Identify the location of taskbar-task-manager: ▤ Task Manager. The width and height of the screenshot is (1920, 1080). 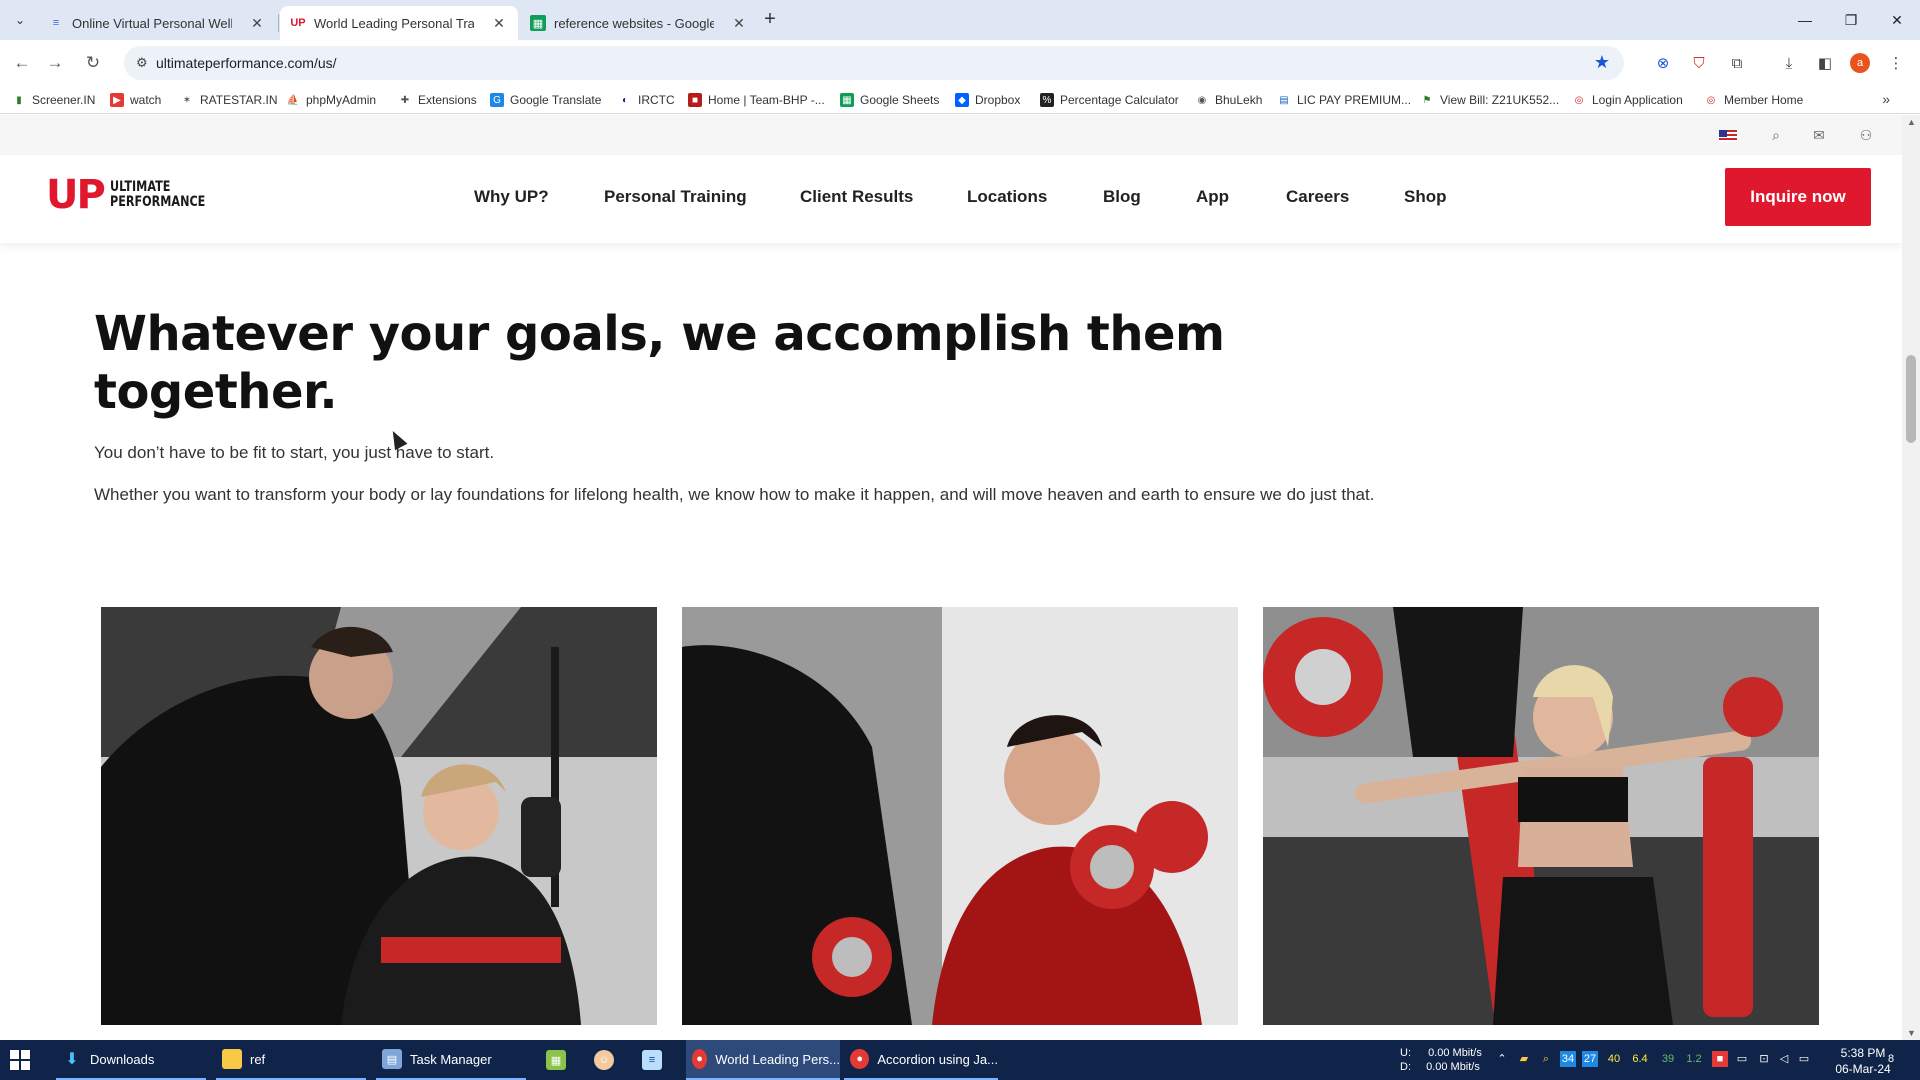
(451, 1060).